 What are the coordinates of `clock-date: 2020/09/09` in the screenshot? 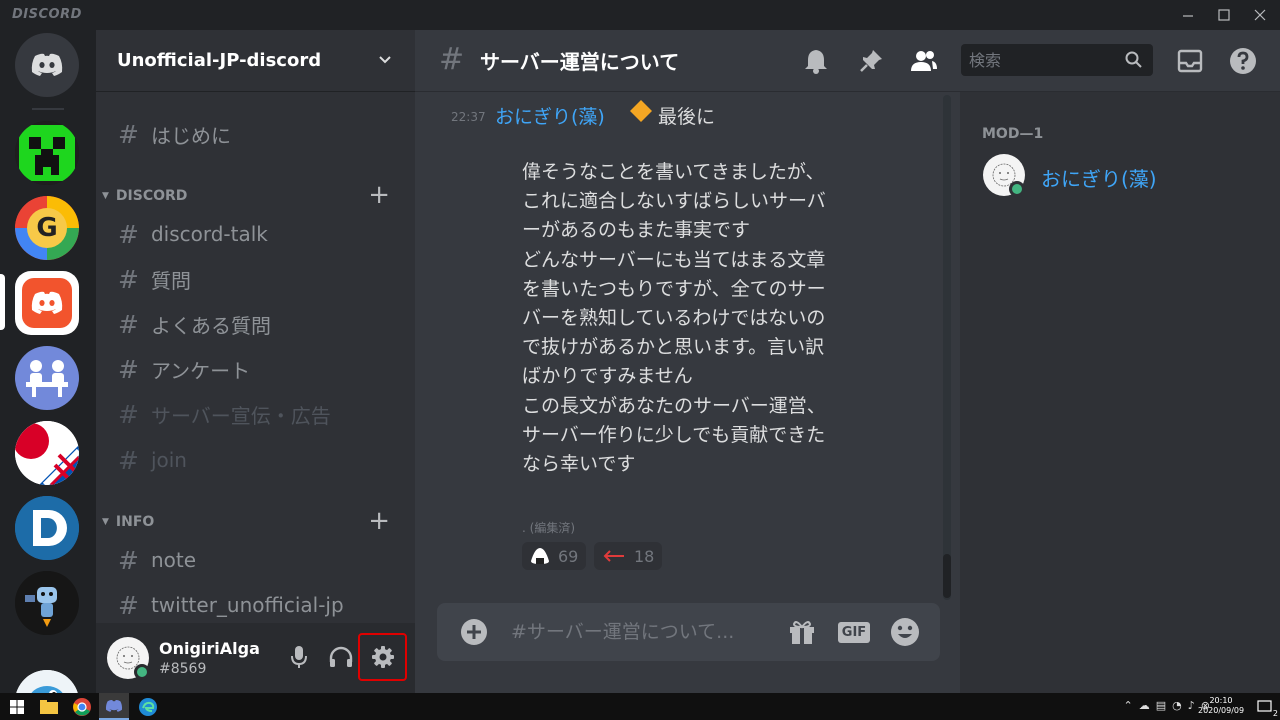 It's located at (1221, 710).